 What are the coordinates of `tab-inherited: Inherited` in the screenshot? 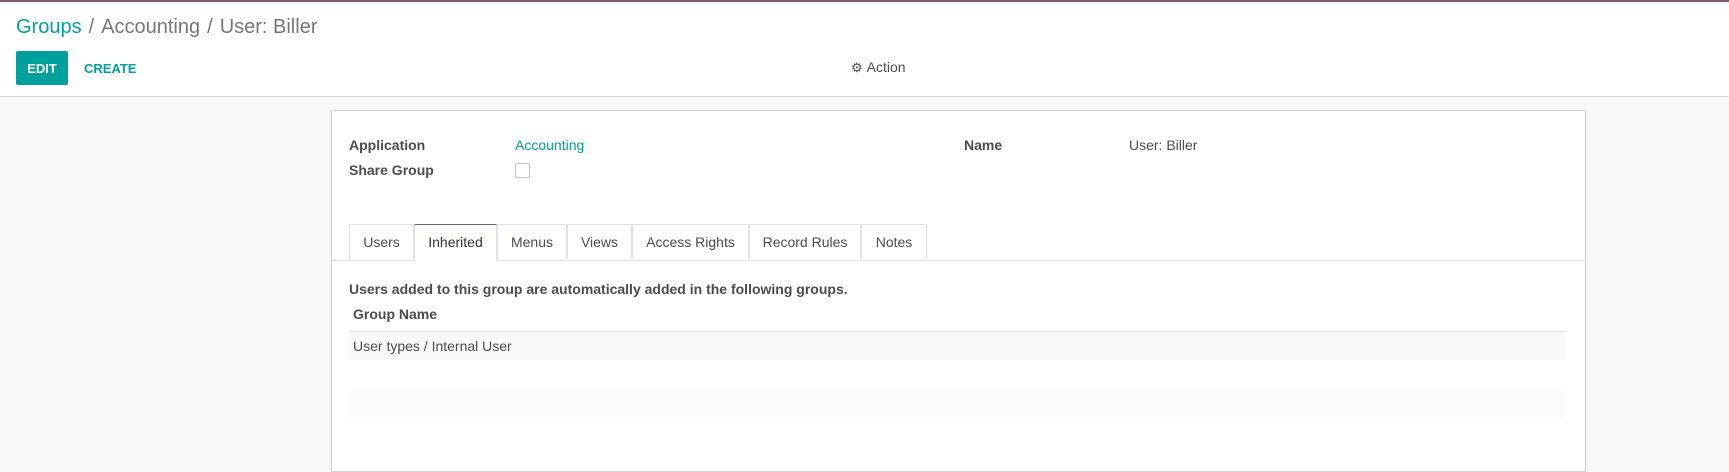 It's located at (455, 242).